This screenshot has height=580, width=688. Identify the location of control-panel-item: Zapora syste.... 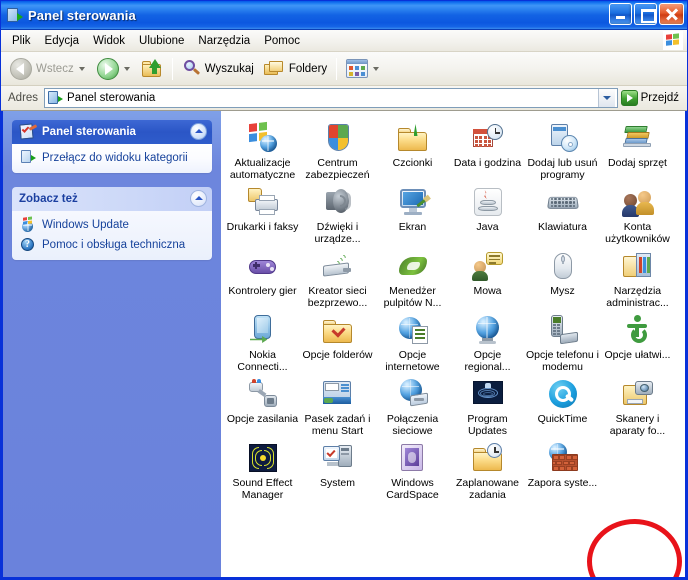
(562, 469).